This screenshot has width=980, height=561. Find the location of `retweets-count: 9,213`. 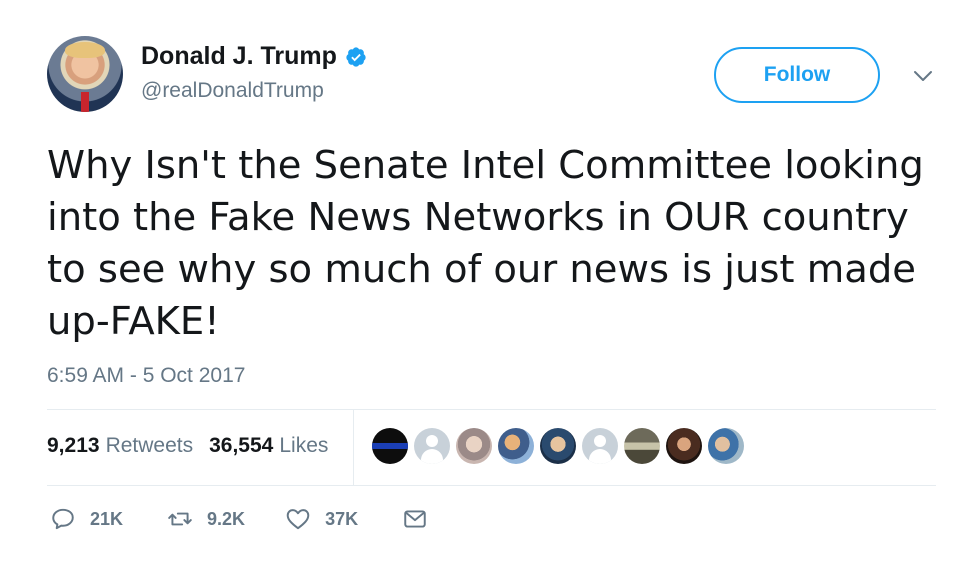

retweets-count: 9,213 is located at coordinates (73, 446).